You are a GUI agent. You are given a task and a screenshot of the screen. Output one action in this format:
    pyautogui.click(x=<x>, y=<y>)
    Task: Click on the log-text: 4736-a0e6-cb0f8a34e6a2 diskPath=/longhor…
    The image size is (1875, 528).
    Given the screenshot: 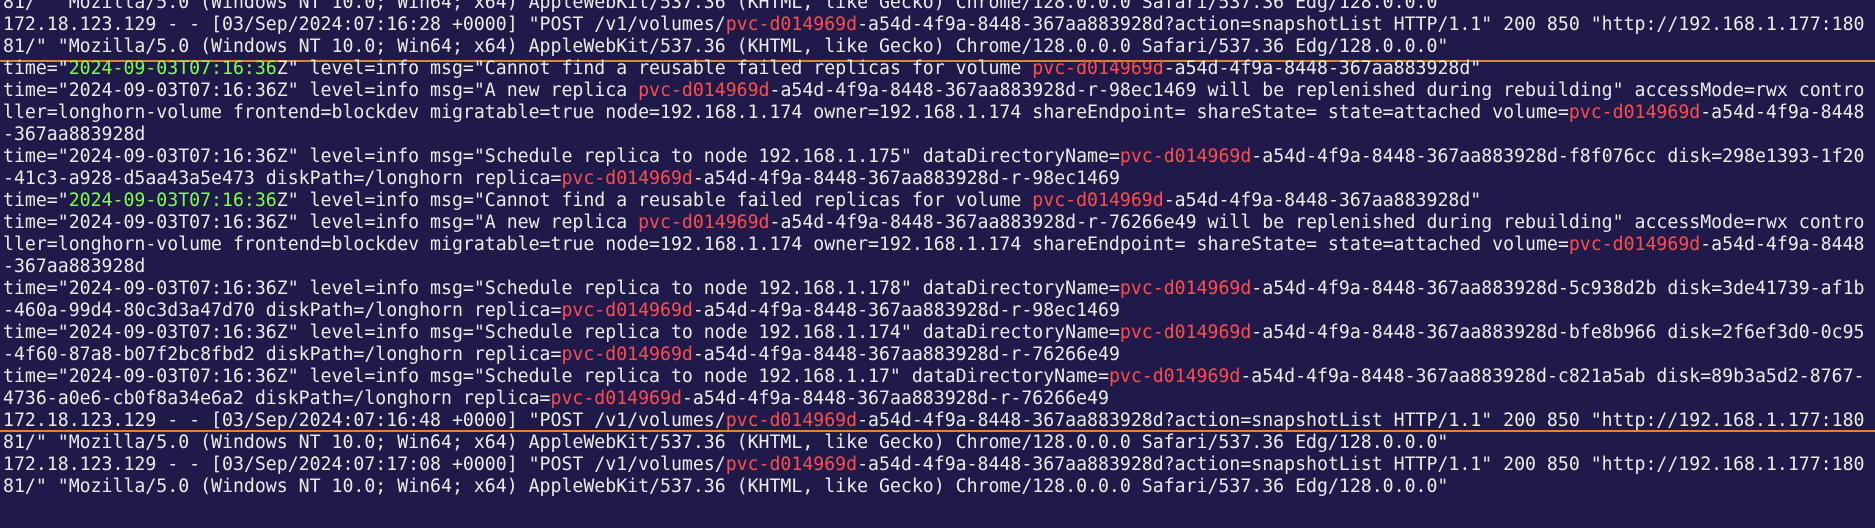 What is the action you would take?
    pyautogui.click(x=277, y=398)
    